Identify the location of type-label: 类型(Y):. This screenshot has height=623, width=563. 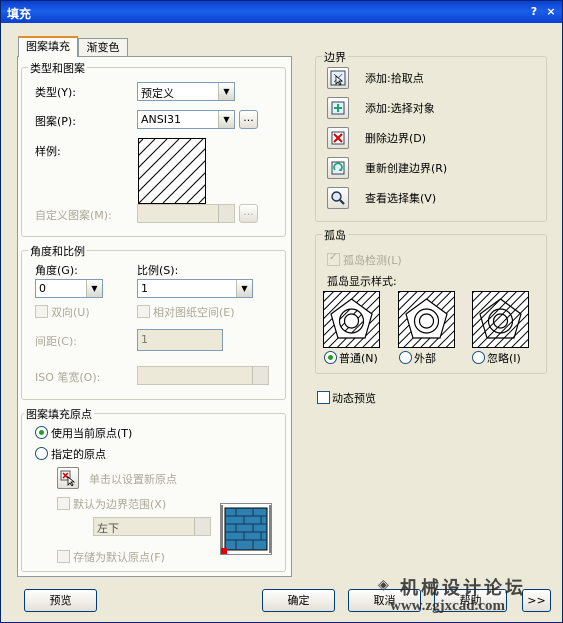
(56, 92).